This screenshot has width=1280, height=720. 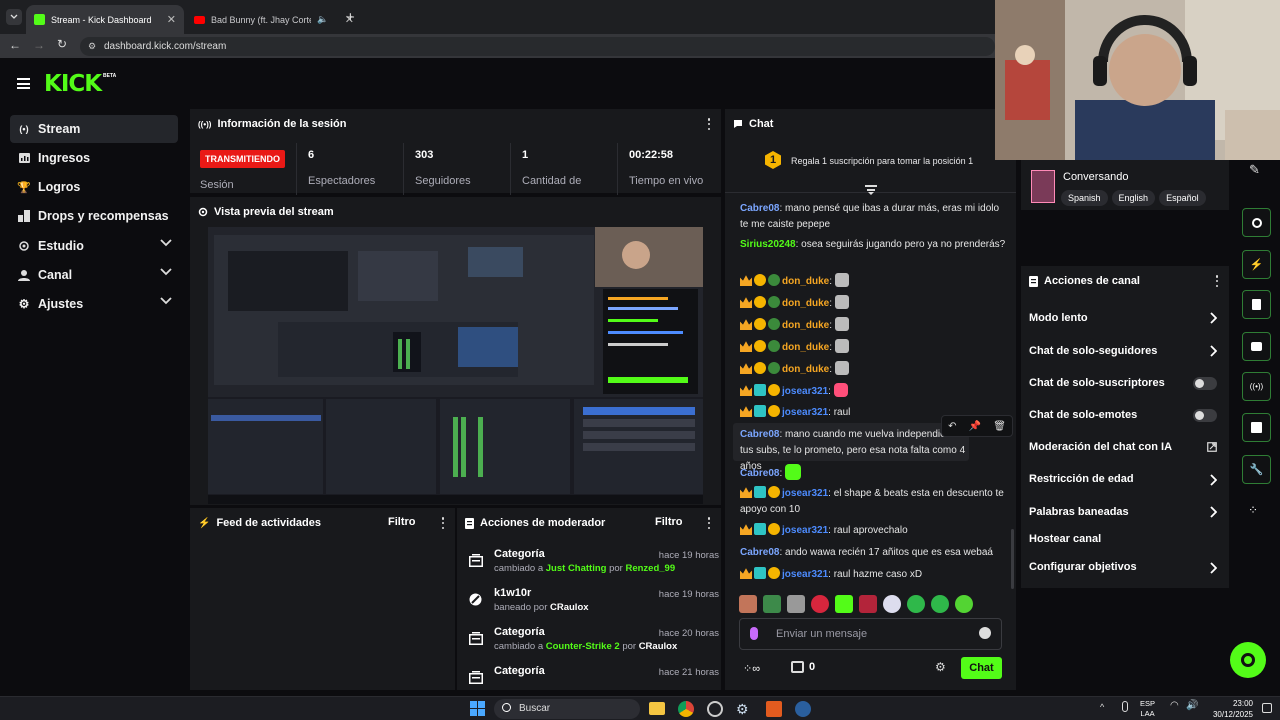 I want to click on app-icon, so click(x=715, y=709).